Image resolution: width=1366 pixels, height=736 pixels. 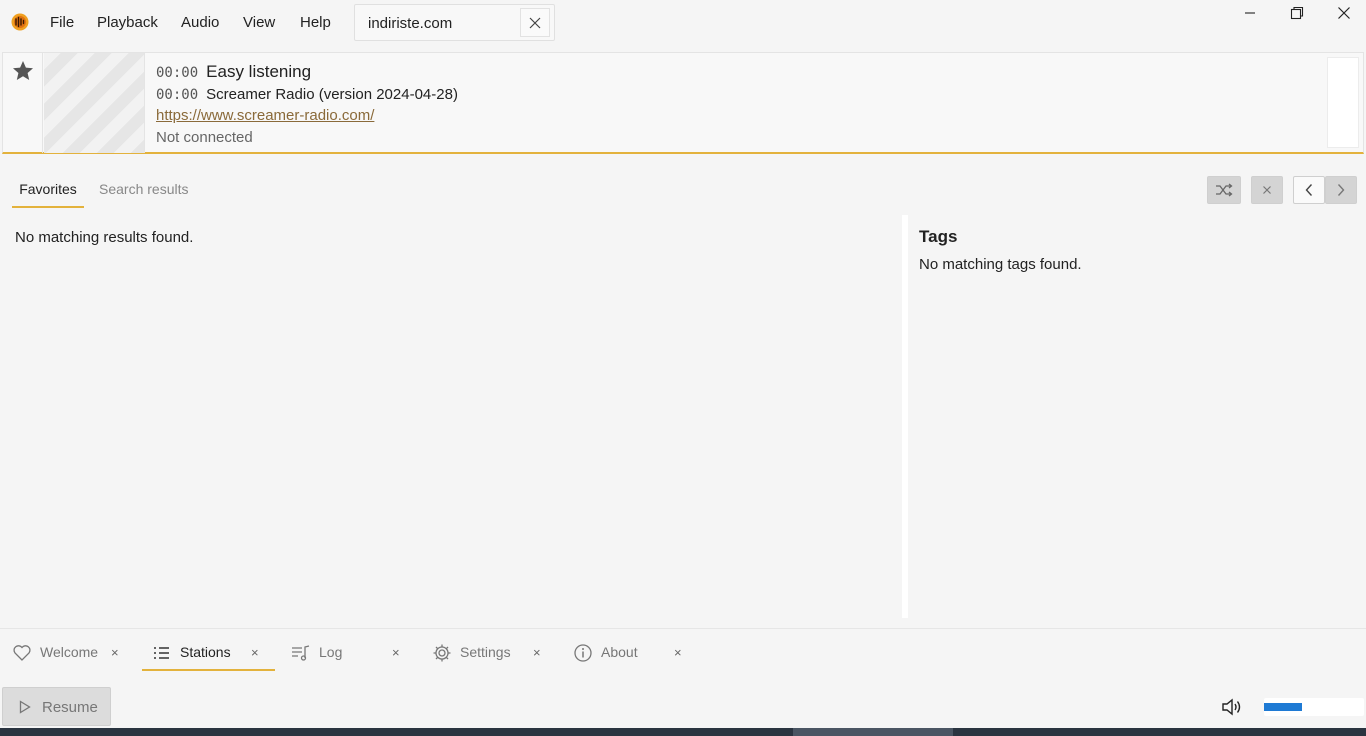 I want to click on restore-button, so click(x=1297, y=13).